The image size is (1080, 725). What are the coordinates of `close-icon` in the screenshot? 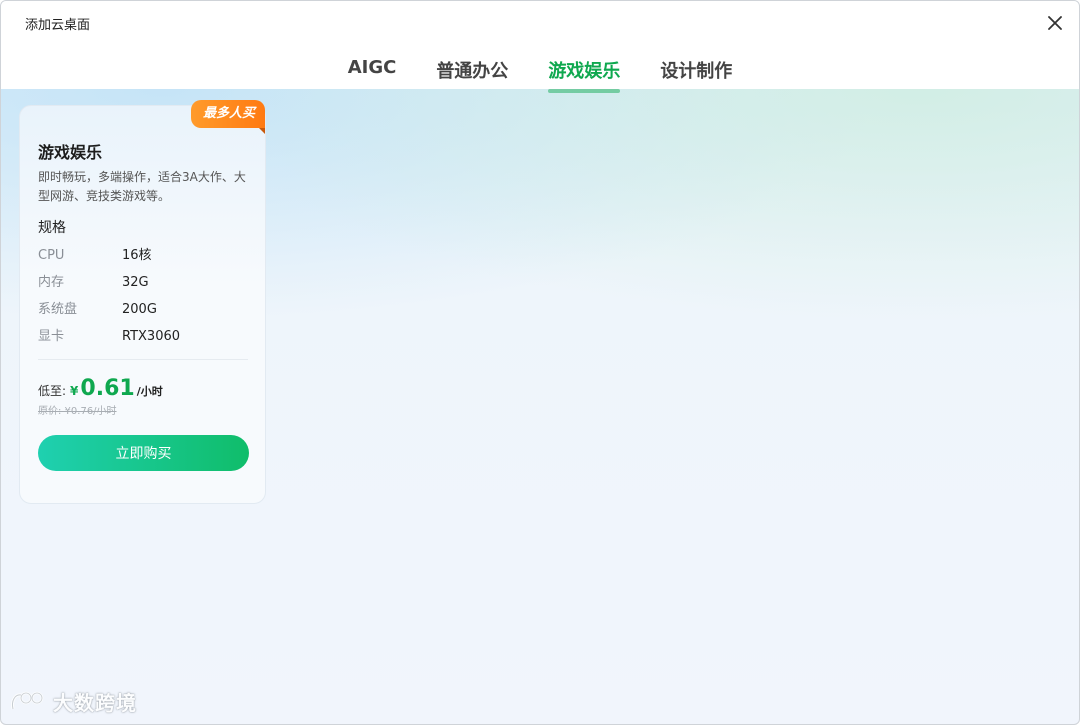 It's located at (1055, 23).